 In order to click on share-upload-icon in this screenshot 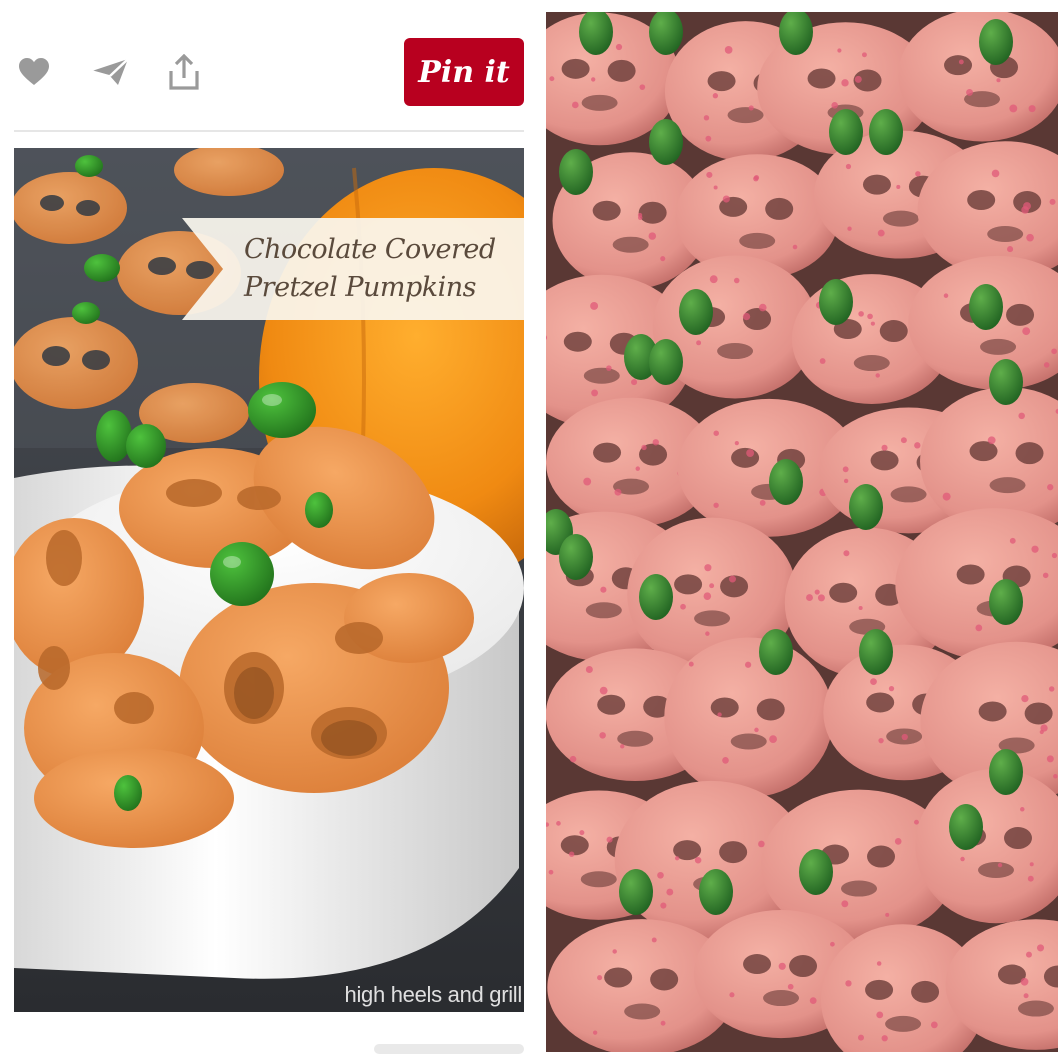, I will do `click(184, 72)`.